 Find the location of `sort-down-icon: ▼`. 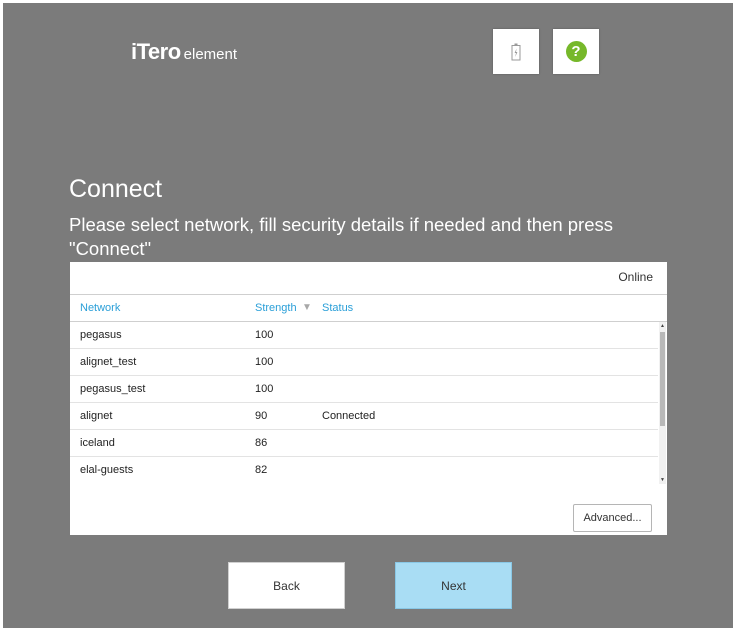

sort-down-icon: ▼ is located at coordinates (307, 307).